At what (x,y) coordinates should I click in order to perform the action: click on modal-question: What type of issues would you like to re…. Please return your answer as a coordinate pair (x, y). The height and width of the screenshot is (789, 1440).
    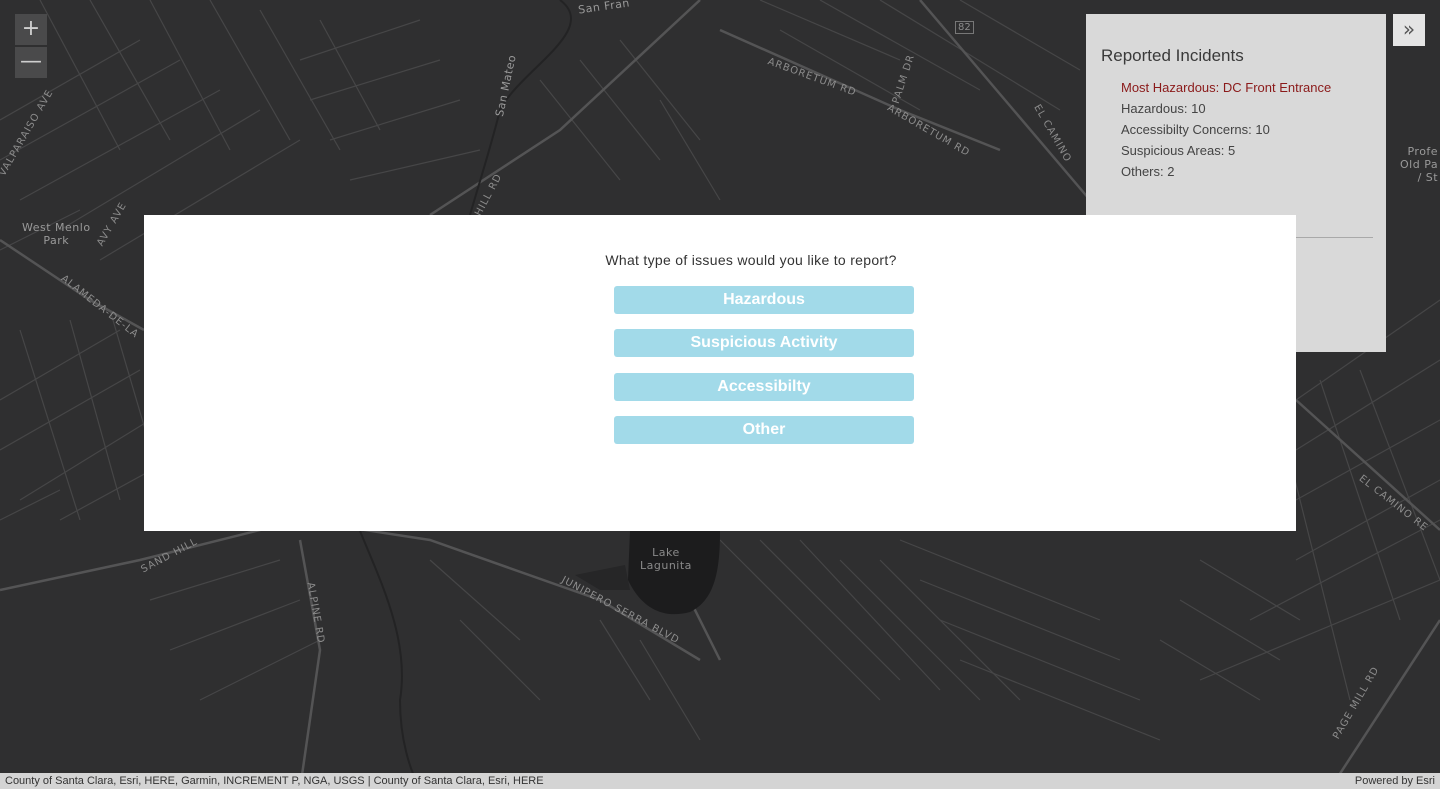
    Looking at the image, I should click on (751, 260).